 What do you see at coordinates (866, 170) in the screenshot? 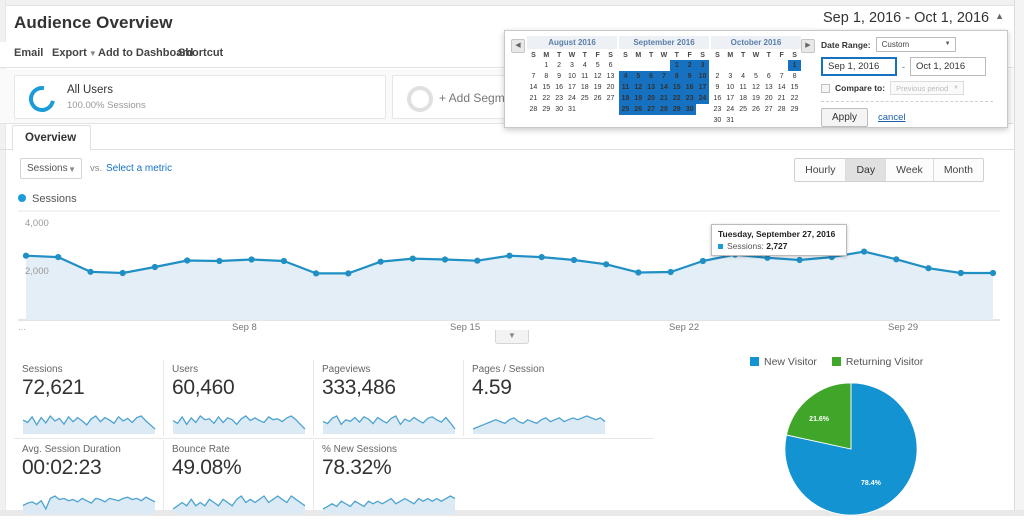
I see `granularity-day: Day` at bounding box center [866, 170].